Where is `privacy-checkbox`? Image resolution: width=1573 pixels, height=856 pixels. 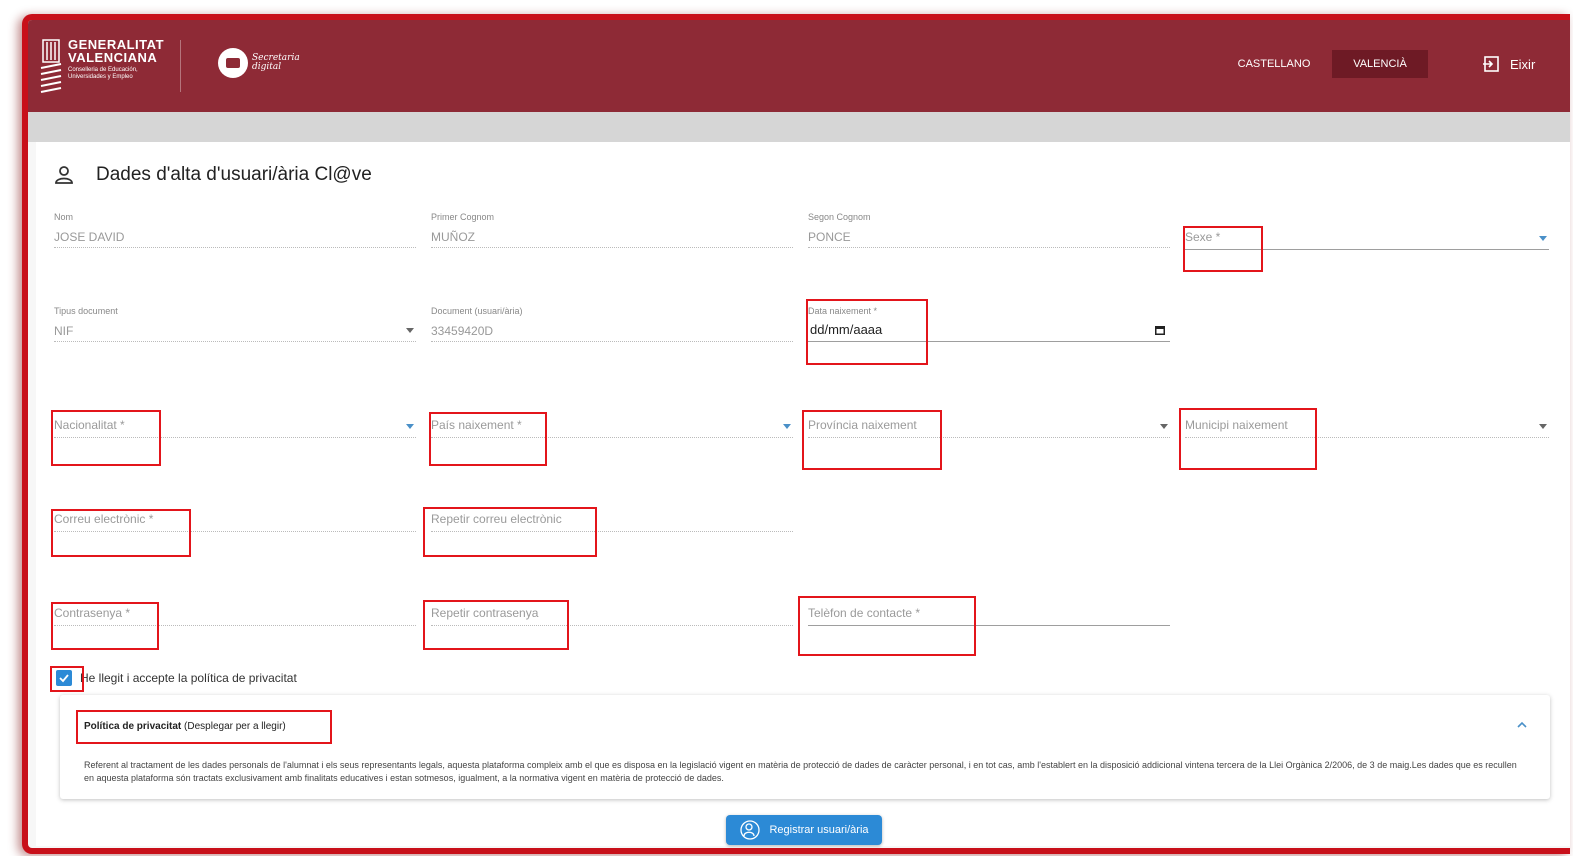 privacy-checkbox is located at coordinates (64, 678).